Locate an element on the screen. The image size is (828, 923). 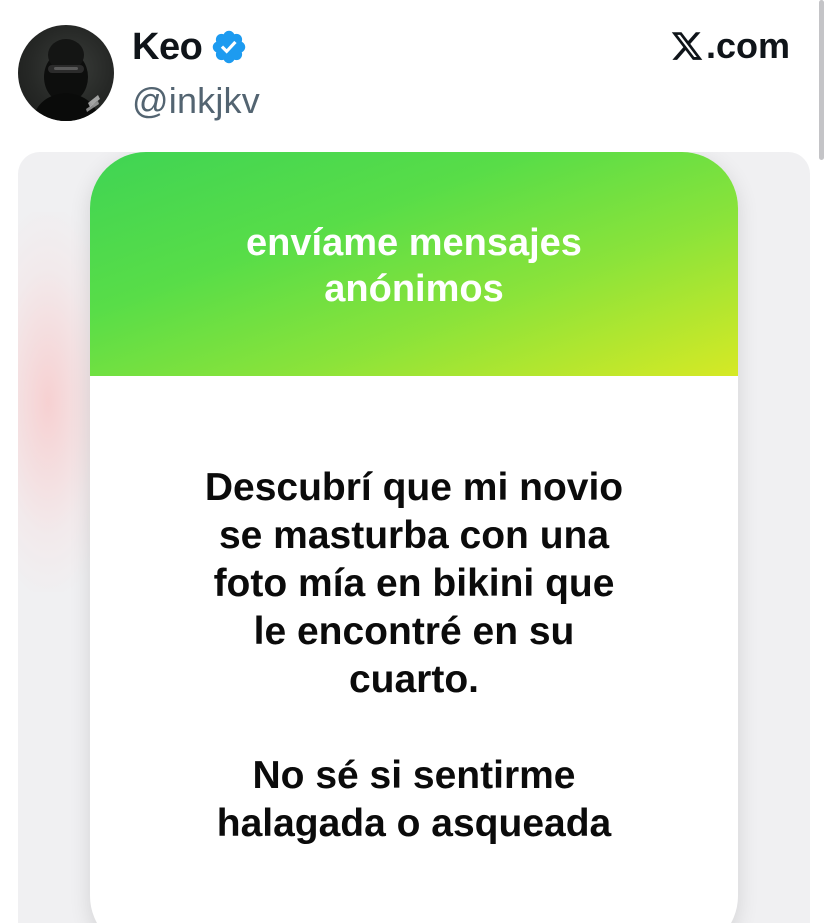
author-name-row: Keo is located at coordinates (190, 47).